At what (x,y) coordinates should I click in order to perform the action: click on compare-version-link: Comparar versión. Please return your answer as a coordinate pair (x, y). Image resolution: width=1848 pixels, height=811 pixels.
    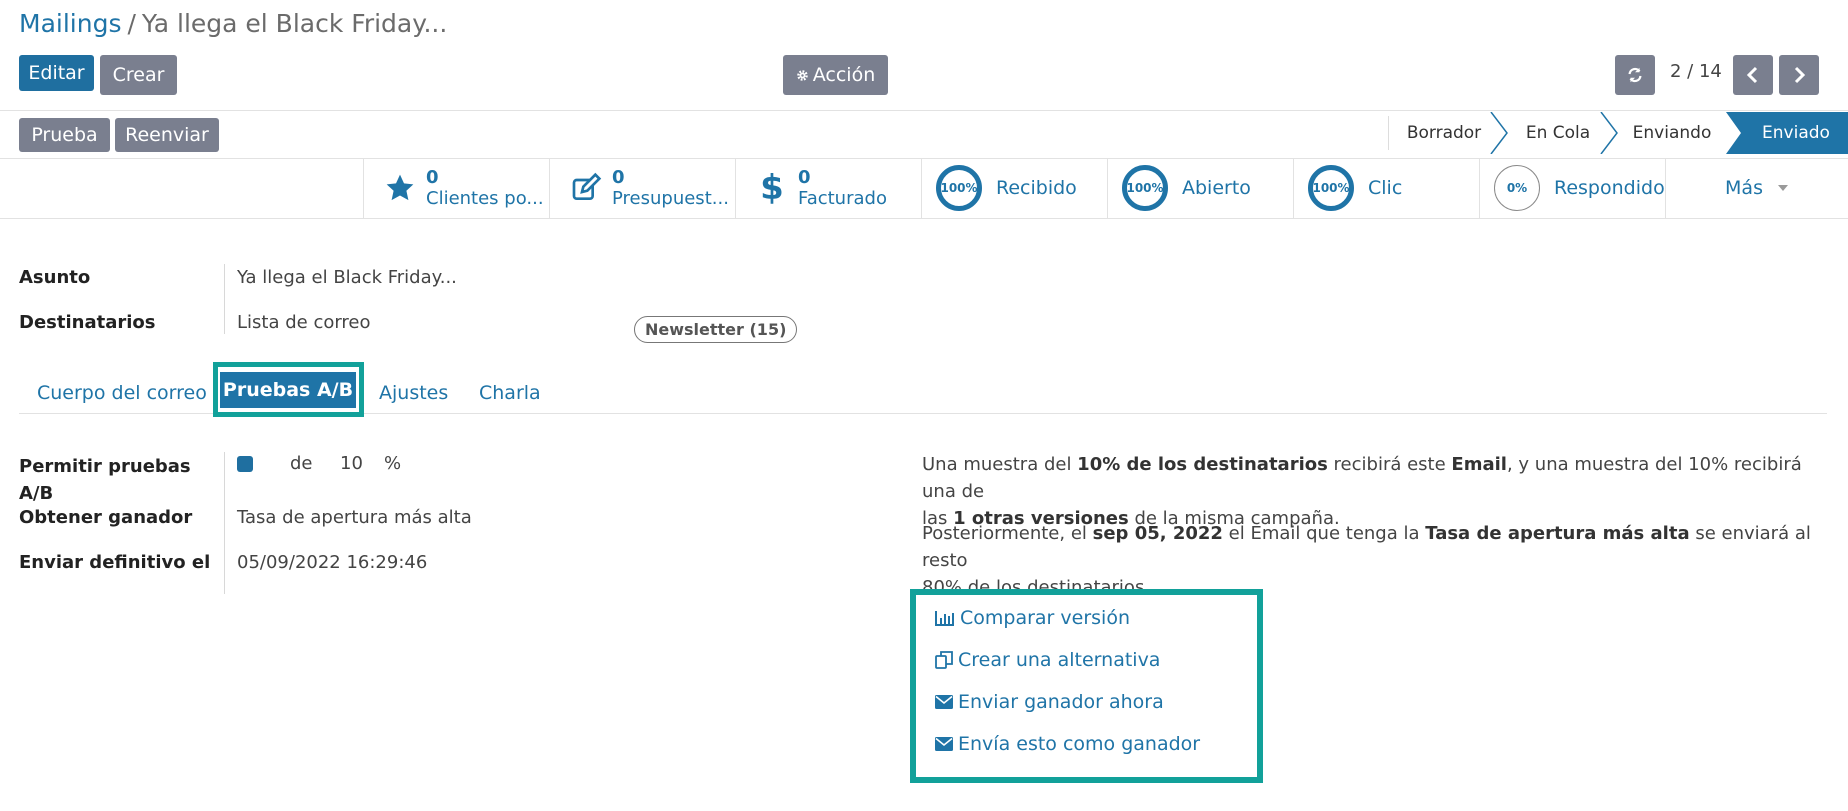
    Looking at the image, I should click on (1032, 618).